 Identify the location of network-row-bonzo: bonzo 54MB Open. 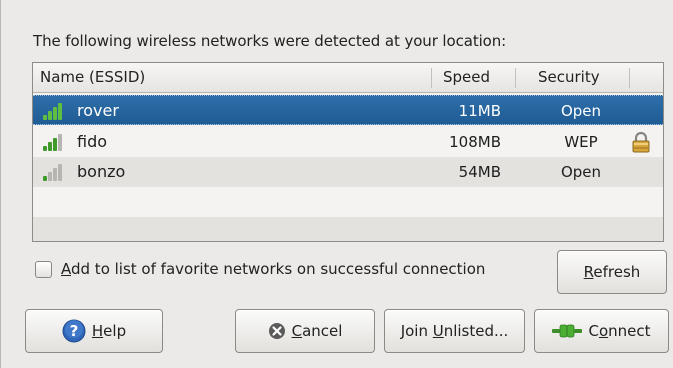
(348, 172).